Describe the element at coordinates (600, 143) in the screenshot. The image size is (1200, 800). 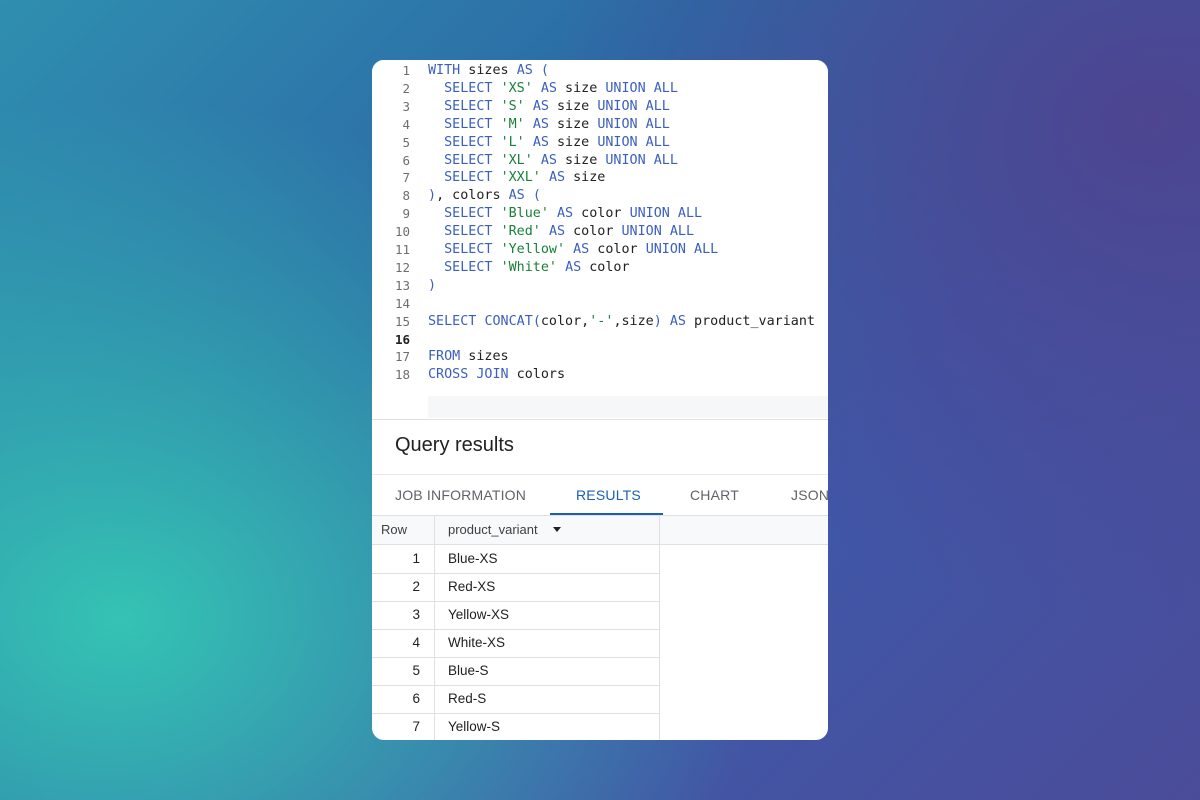
I see `code-line: 5 SELECT 'L' AS size UNION ALL` at that location.